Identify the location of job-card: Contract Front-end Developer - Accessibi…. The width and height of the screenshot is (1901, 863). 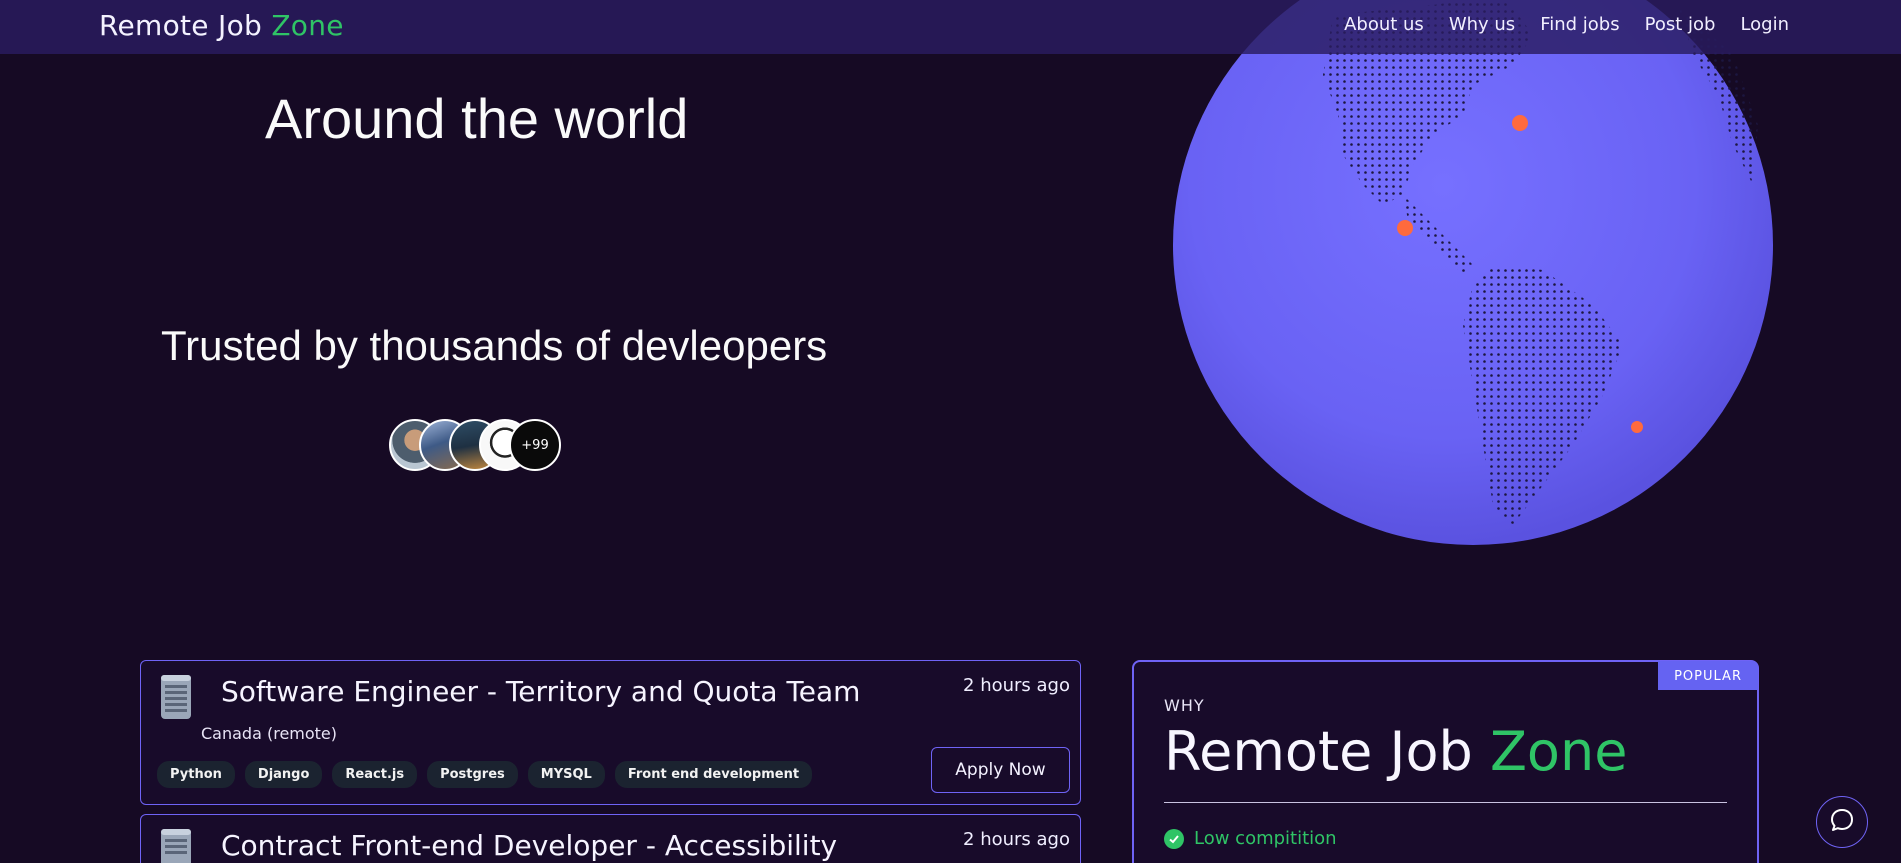
(610, 838).